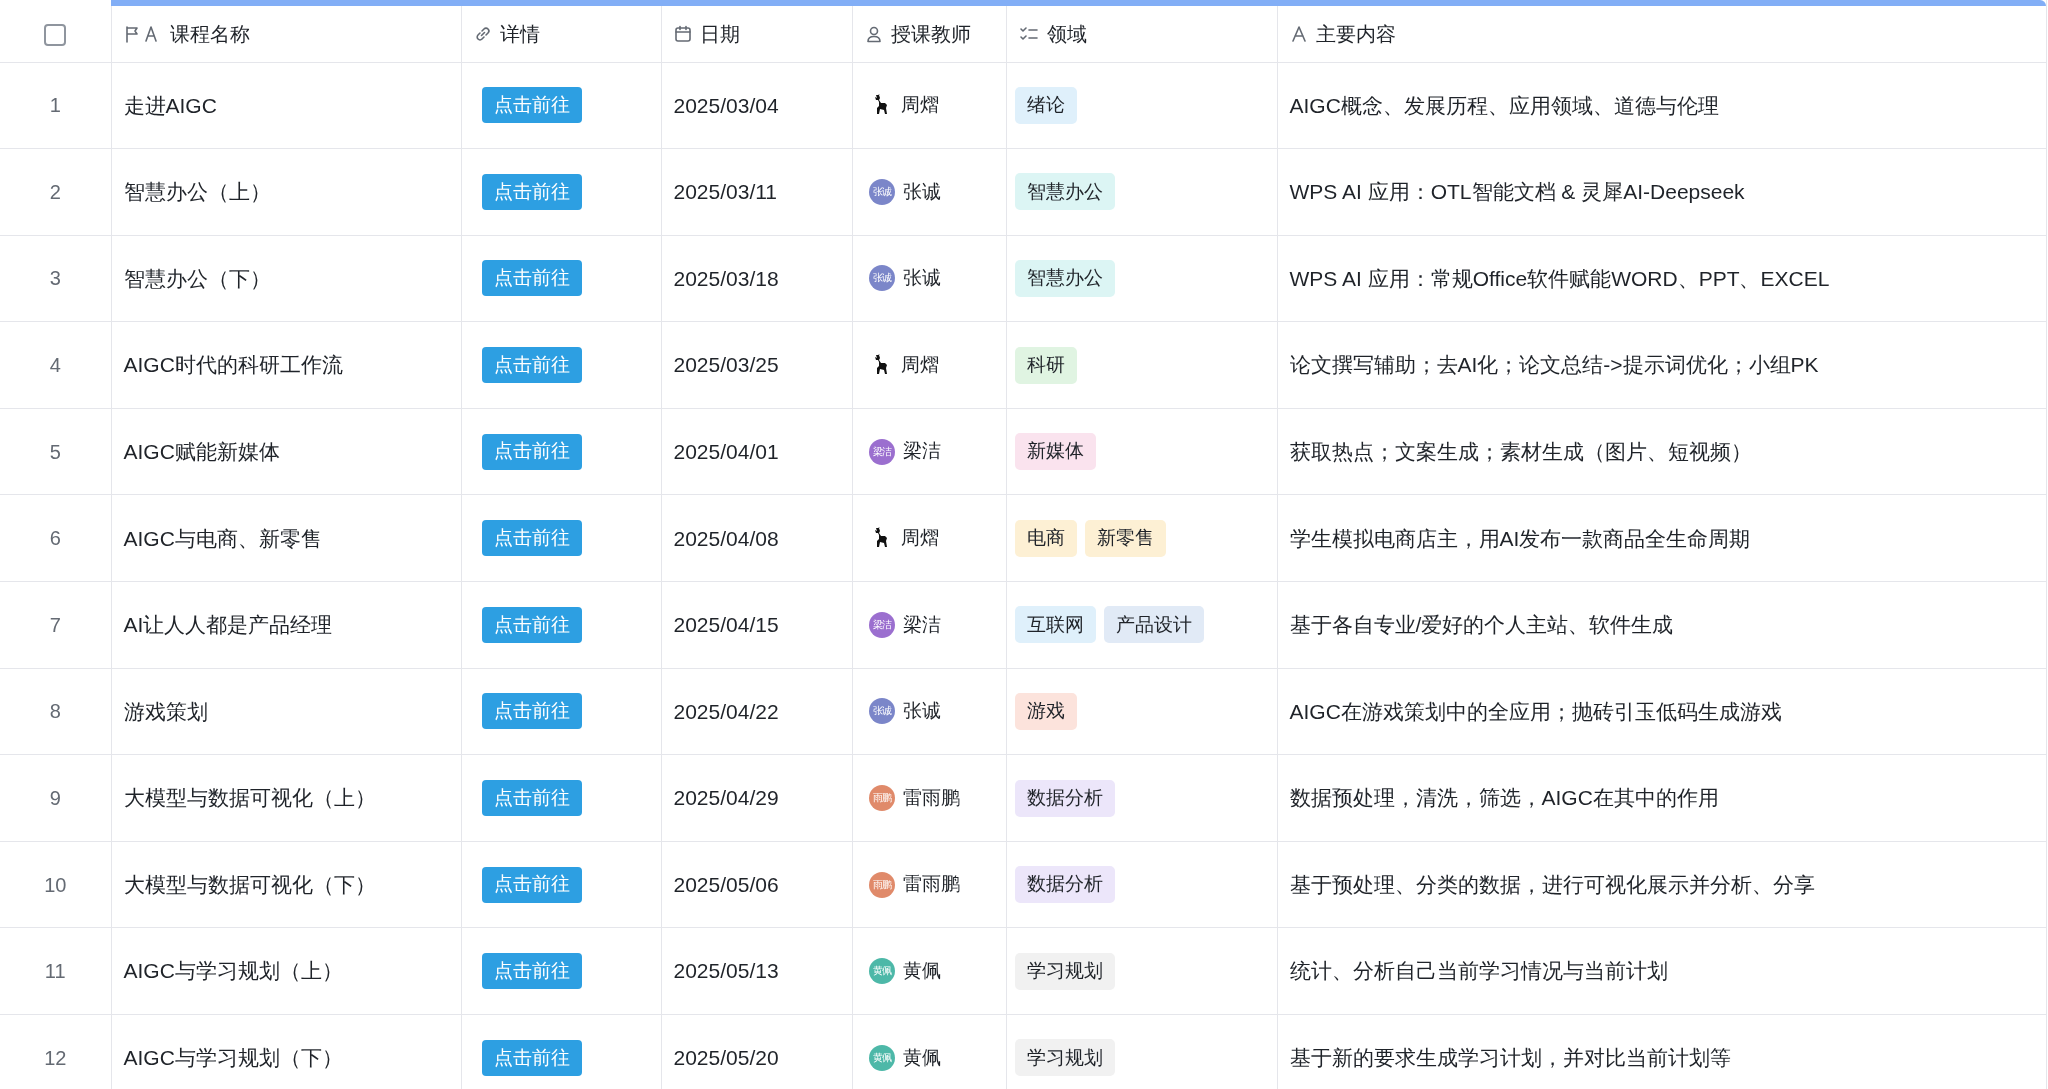  I want to click on tag: 互联网, so click(1055, 625).